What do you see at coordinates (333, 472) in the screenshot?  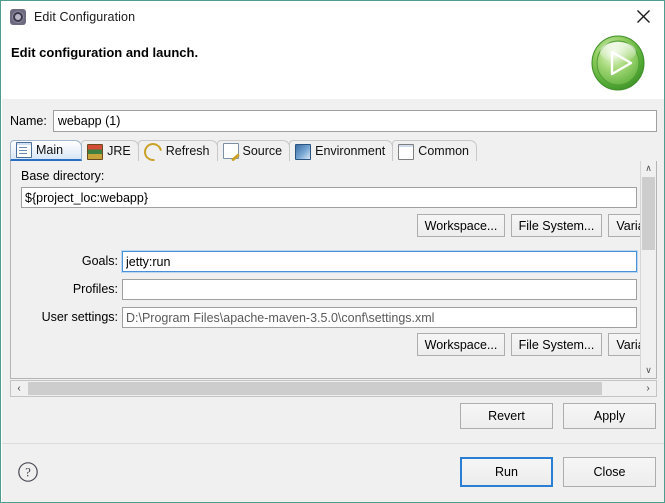 I see `dialog-footer: ? Run Close` at bounding box center [333, 472].